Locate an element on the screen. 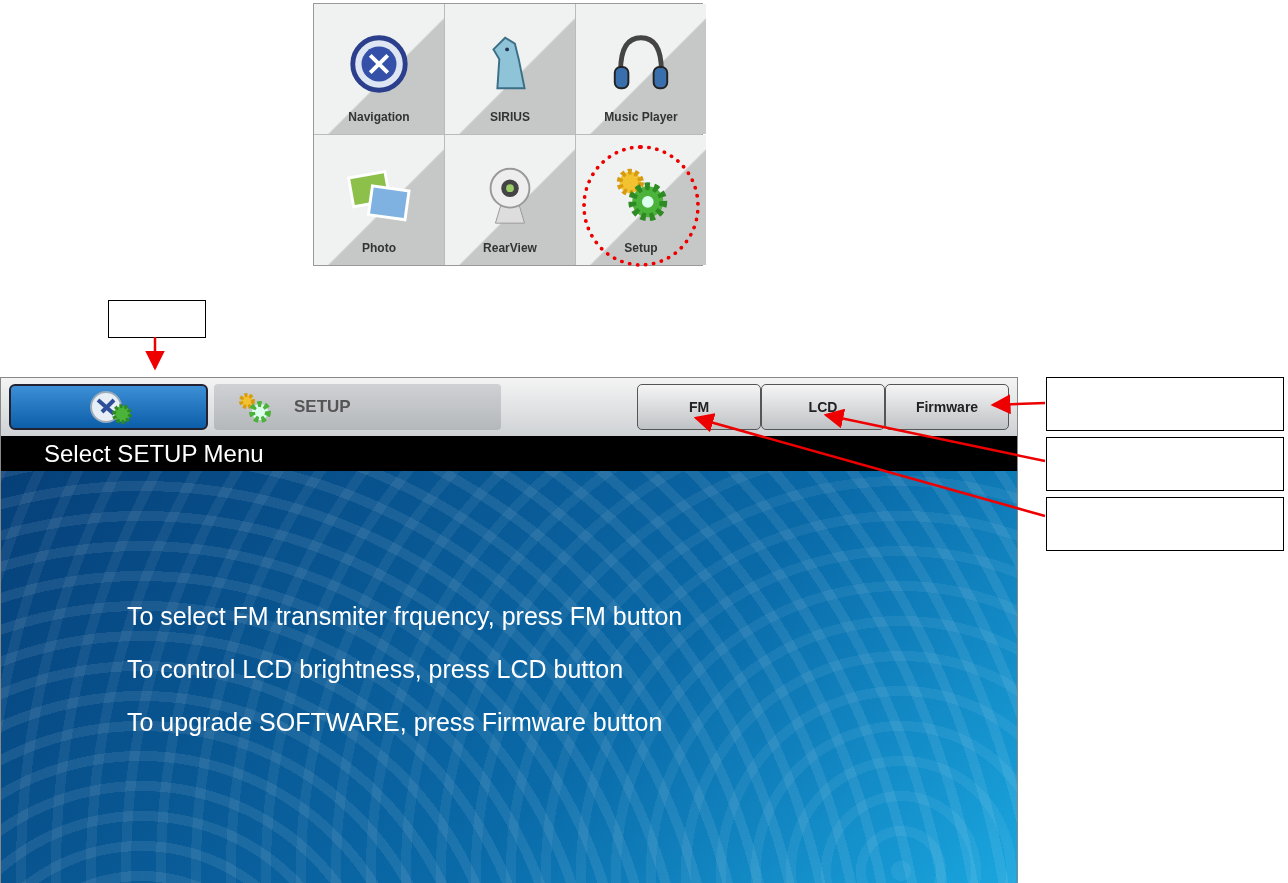 The image size is (1288, 883). menu-tile: Music Player is located at coordinates (641, 69).